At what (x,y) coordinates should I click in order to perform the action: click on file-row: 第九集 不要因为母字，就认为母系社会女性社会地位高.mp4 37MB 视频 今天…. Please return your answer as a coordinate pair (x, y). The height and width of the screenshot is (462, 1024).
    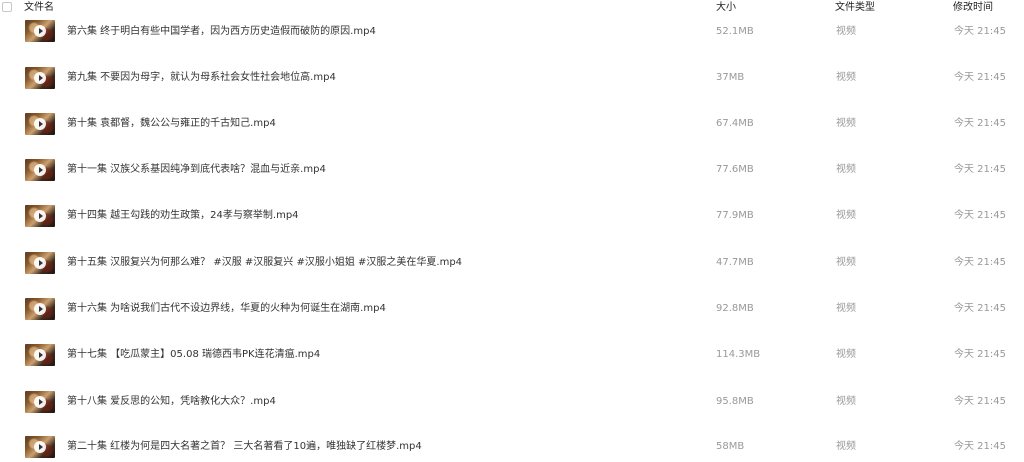
    Looking at the image, I should click on (512, 77).